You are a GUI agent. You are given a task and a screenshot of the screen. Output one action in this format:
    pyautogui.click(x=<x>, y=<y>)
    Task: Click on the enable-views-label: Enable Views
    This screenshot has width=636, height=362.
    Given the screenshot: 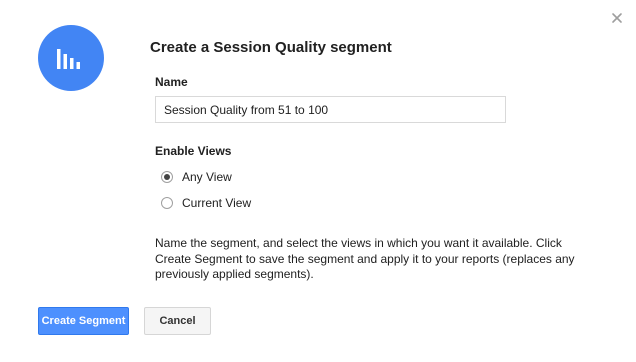 What is the action you would take?
    pyautogui.click(x=193, y=151)
    